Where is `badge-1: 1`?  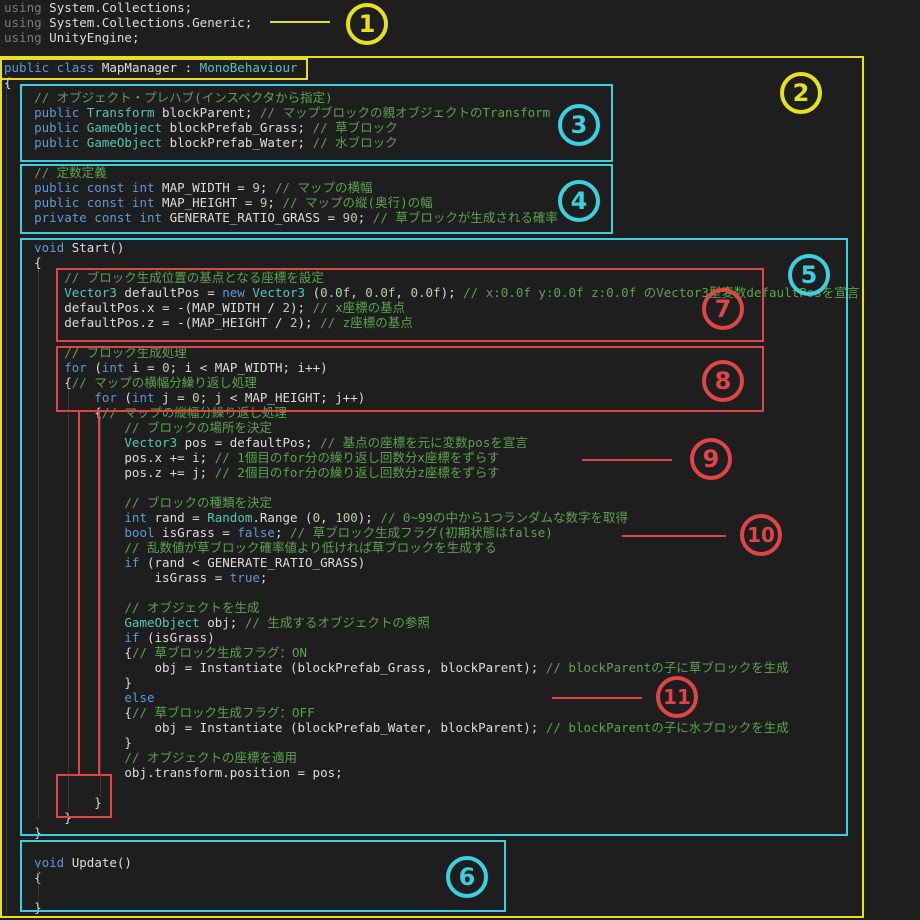
badge-1: 1 is located at coordinates (367, 24).